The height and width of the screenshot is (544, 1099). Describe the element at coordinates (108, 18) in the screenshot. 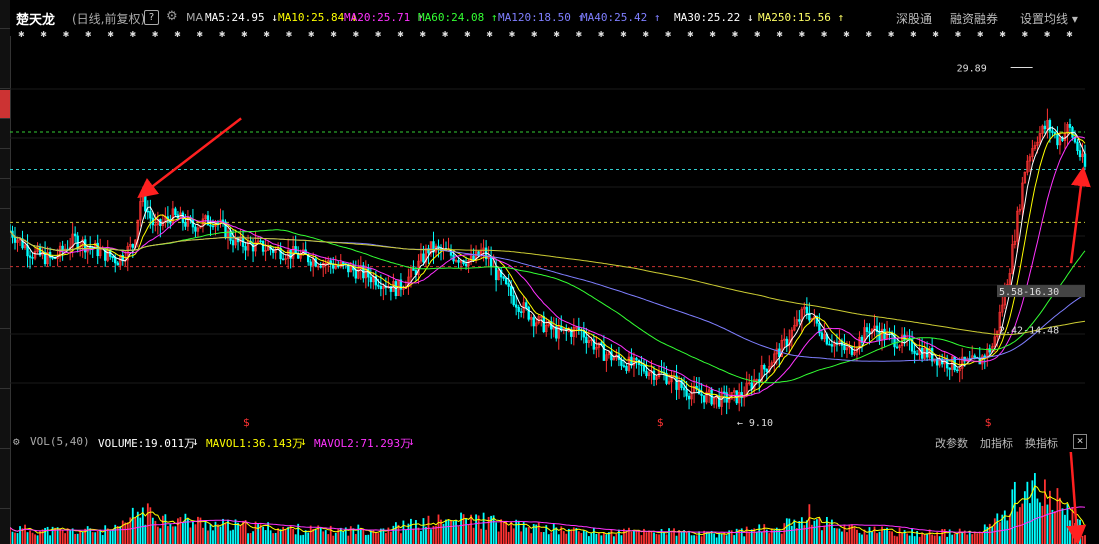

I see `period-label: (日线,前复权)` at that location.